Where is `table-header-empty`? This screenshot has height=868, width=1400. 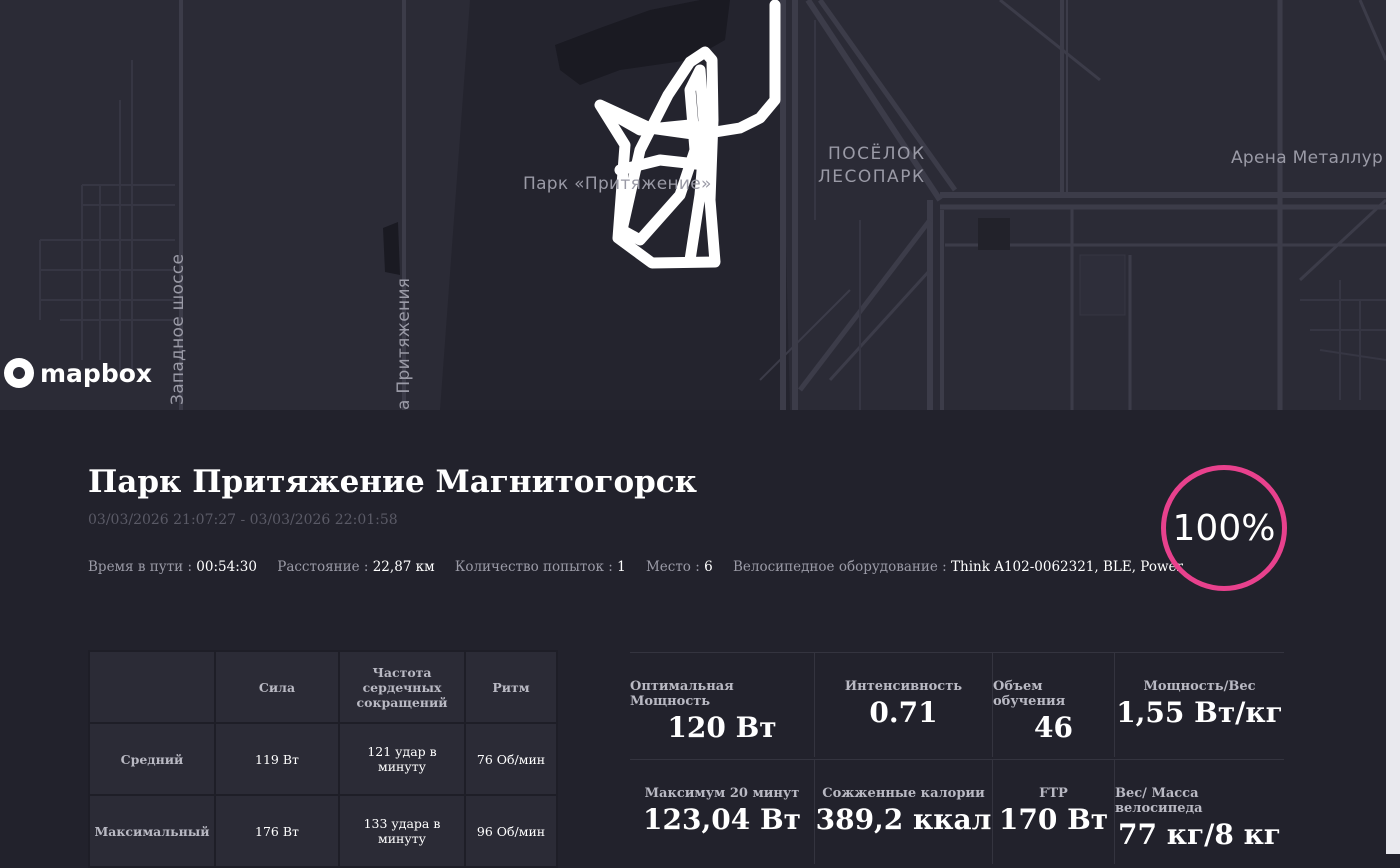 table-header-empty is located at coordinates (152, 687).